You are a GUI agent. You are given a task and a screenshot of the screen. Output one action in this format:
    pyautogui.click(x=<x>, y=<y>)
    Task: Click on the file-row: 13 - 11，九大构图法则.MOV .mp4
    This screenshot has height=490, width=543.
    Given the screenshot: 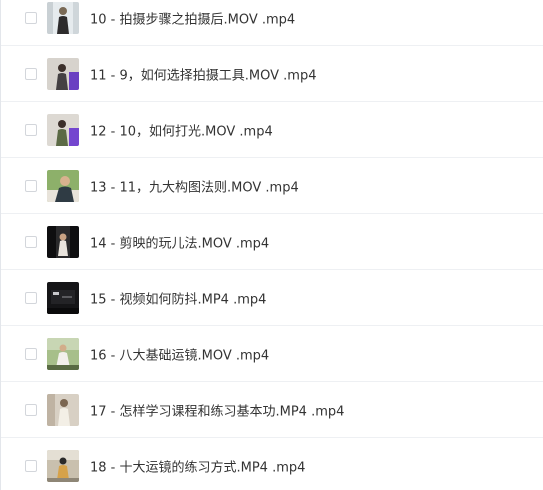 What is the action you would take?
    pyautogui.click(x=272, y=186)
    